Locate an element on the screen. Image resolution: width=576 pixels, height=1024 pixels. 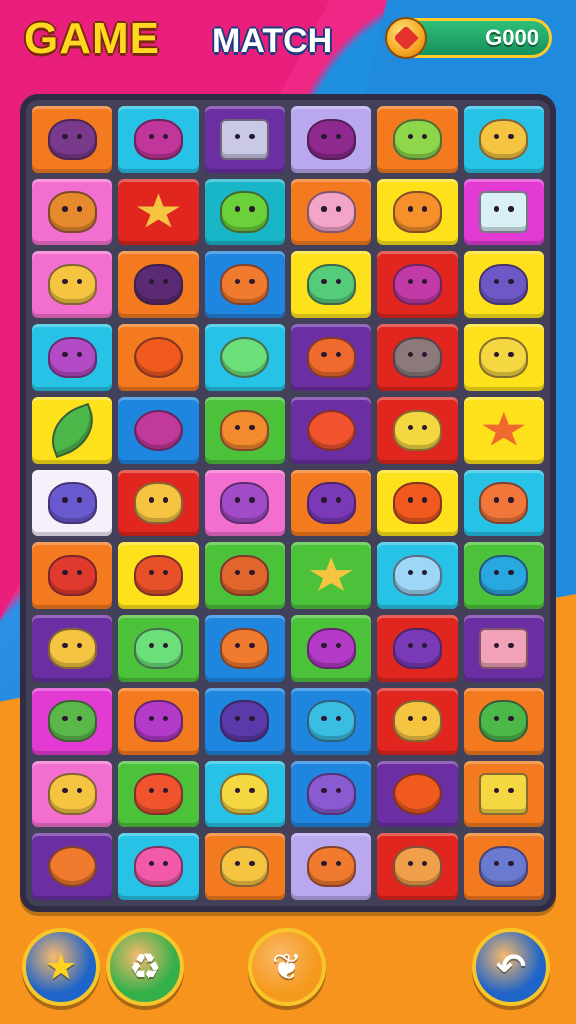
tile-pizza is located at coordinates (72, 721).